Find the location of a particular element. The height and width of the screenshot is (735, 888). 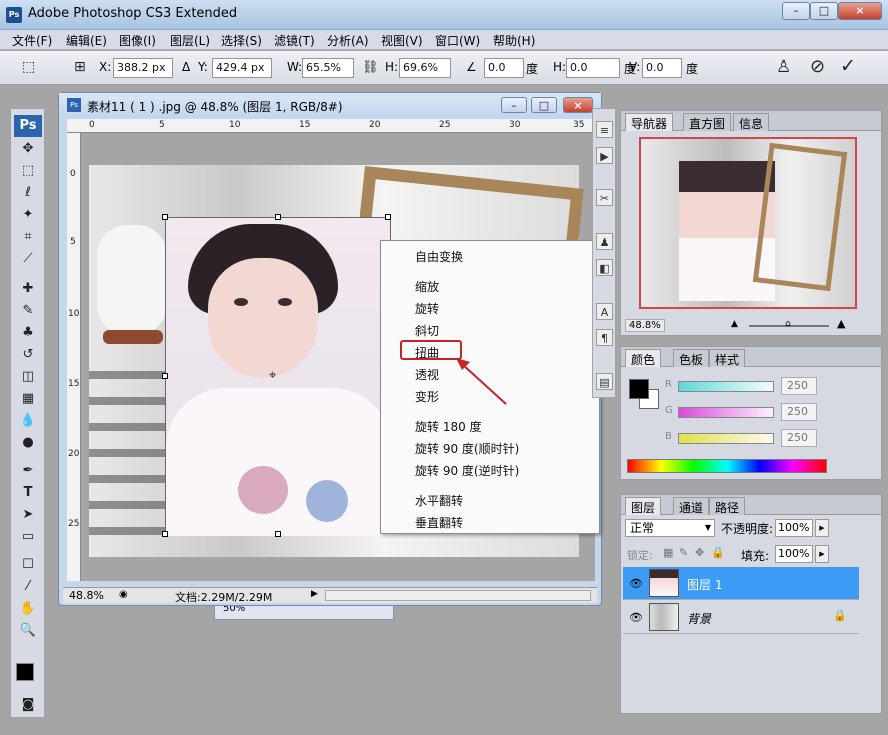

zoom-tool-icon: 🔍 is located at coordinates (28, 631).